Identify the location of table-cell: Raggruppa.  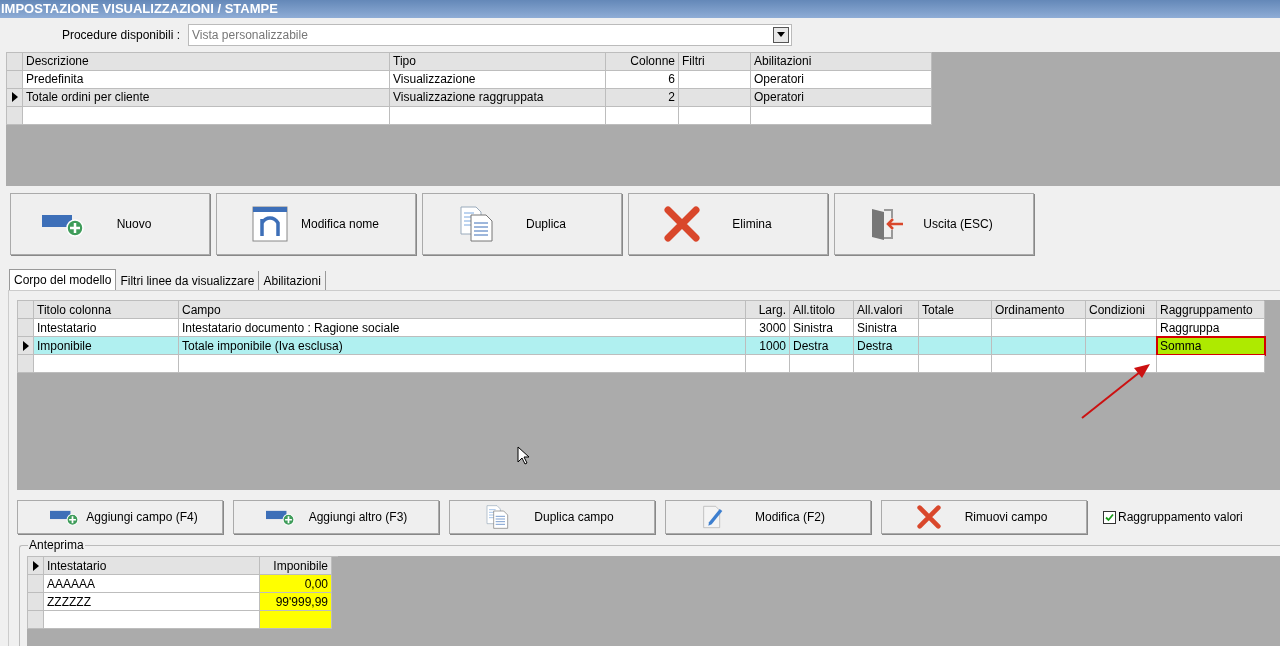
(1211, 328).